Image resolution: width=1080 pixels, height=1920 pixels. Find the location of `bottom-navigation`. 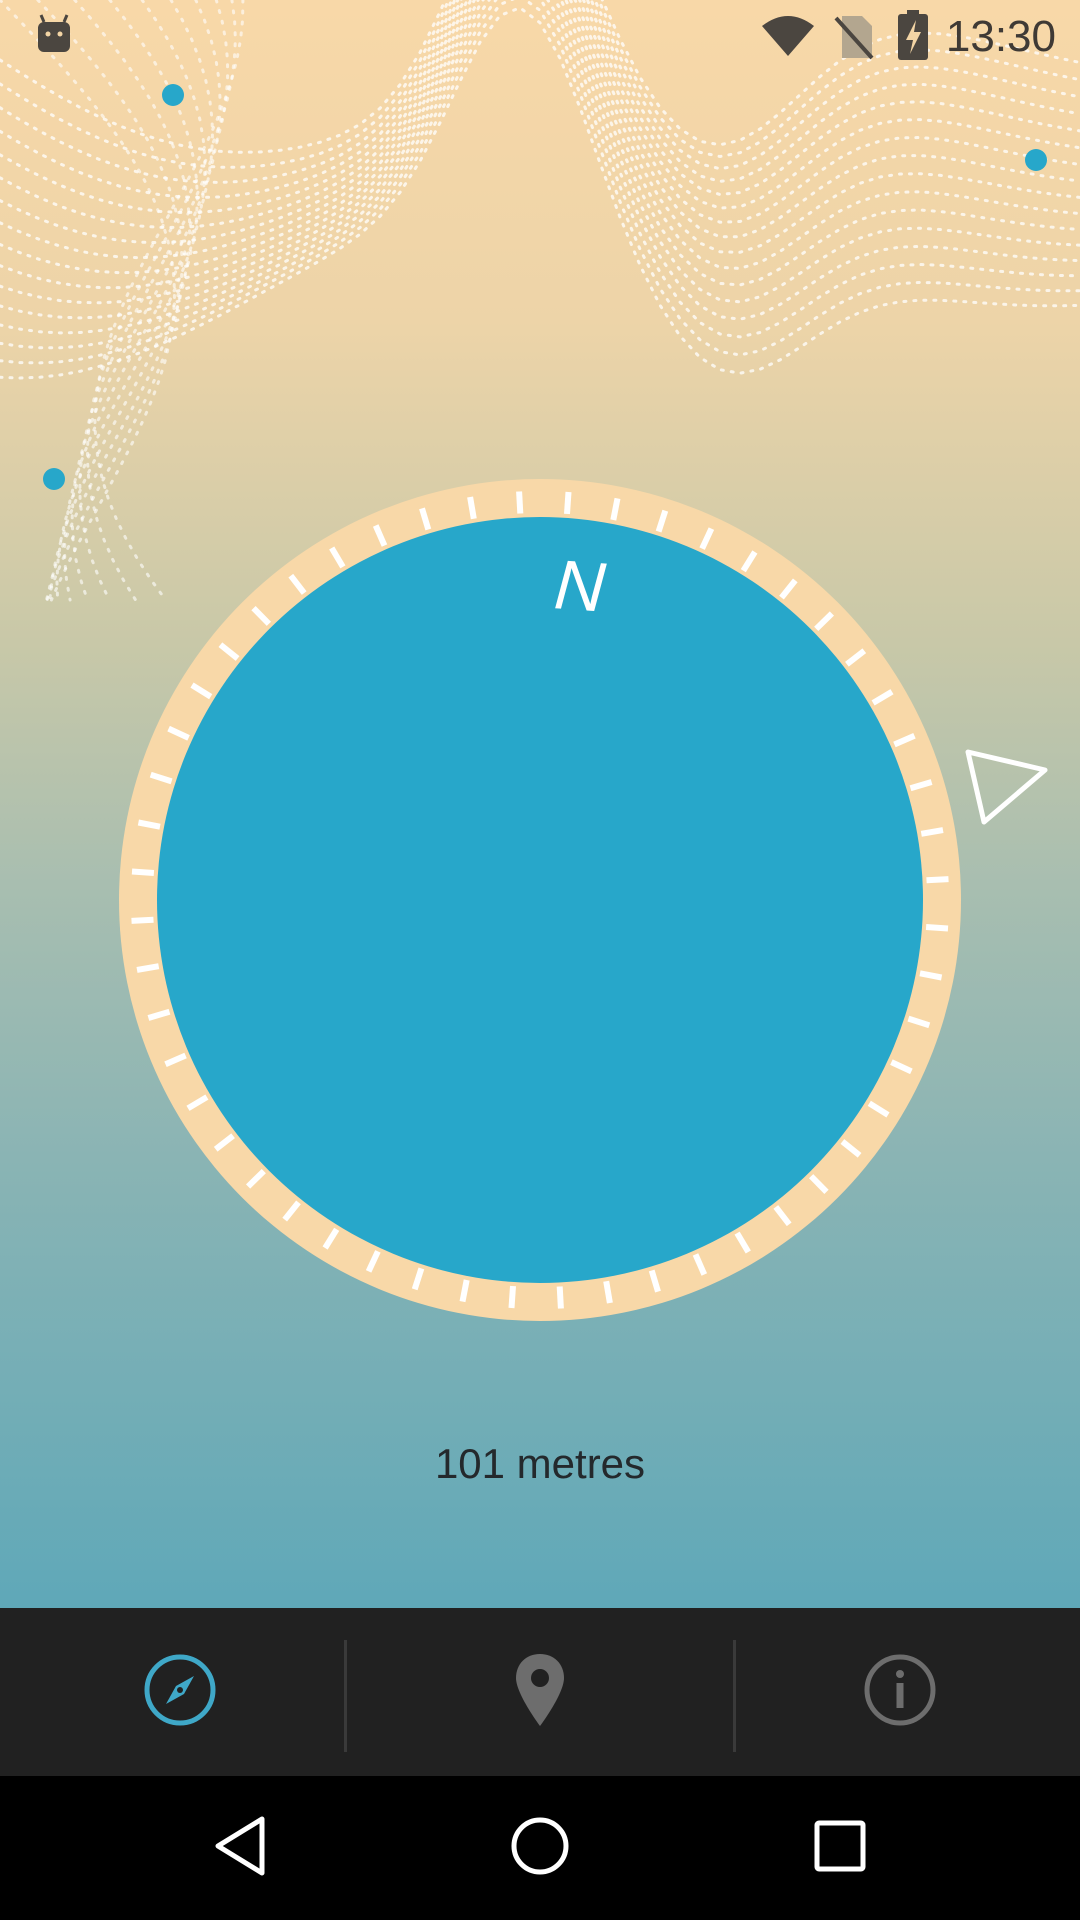

bottom-navigation is located at coordinates (540, 1692).